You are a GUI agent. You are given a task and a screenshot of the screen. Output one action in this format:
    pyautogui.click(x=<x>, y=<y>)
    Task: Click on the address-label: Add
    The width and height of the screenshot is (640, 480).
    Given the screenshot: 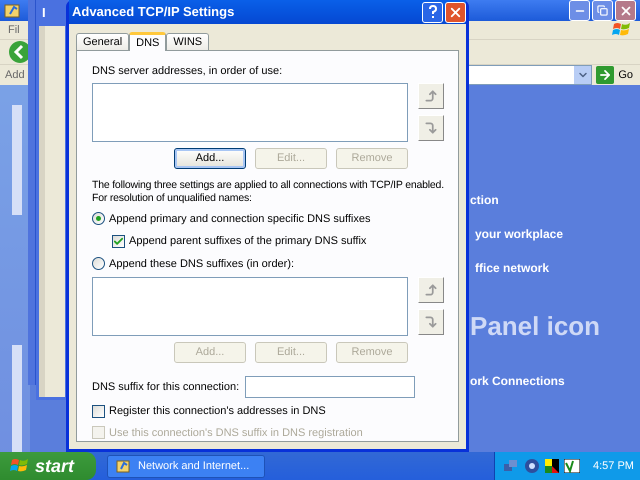 What is the action you would take?
    pyautogui.click(x=15, y=75)
    